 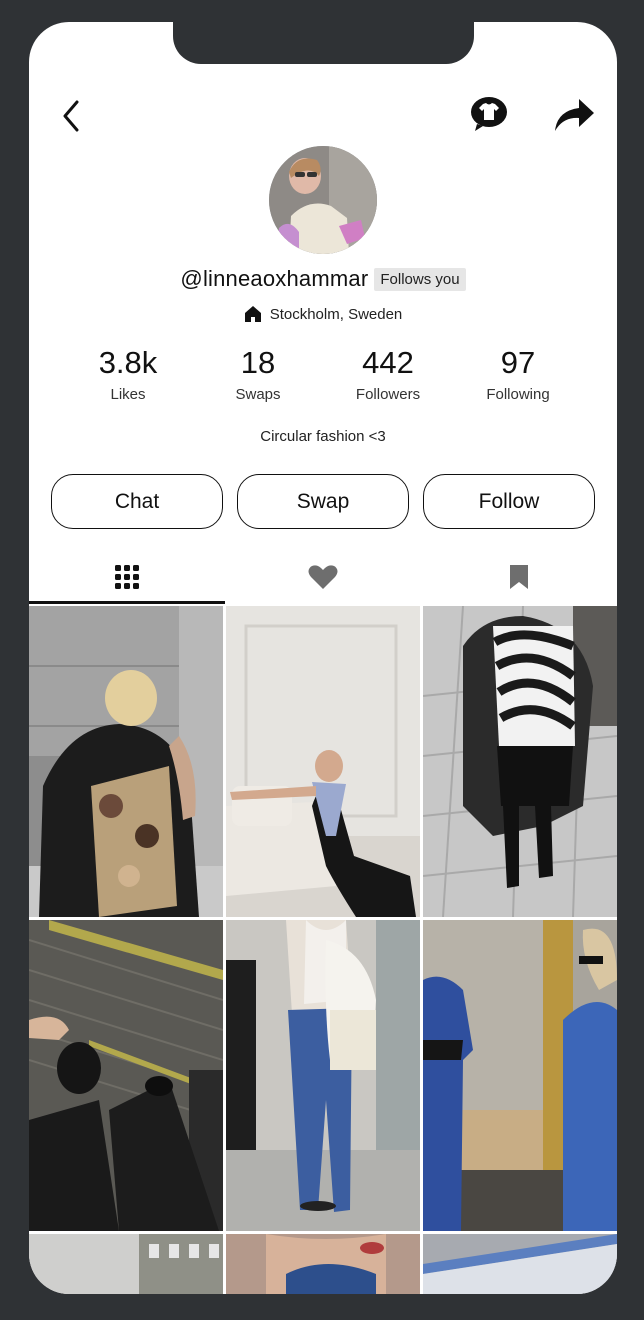 I want to click on chat-button: Chat, so click(x=137, y=501).